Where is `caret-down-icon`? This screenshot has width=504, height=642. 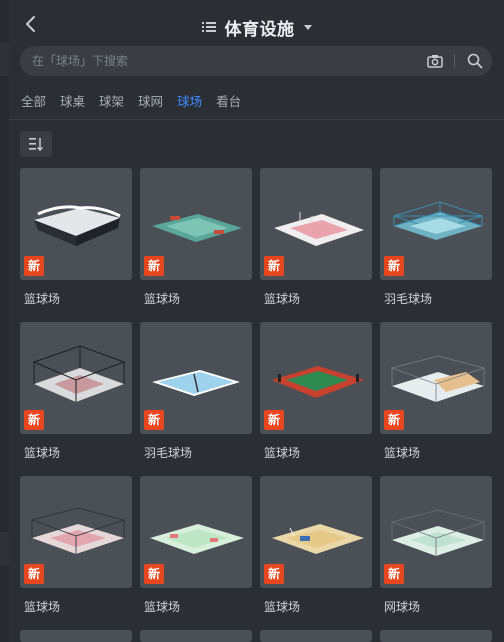
caret-down-icon is located at coordinates (307, 27).